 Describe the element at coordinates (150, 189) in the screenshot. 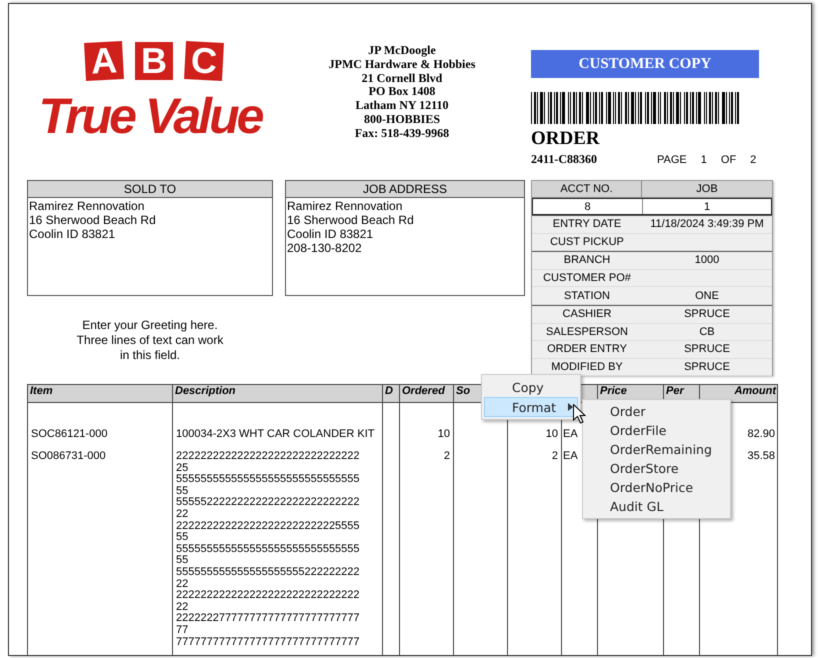

I see `box-heading: SOLD TO` at that location.